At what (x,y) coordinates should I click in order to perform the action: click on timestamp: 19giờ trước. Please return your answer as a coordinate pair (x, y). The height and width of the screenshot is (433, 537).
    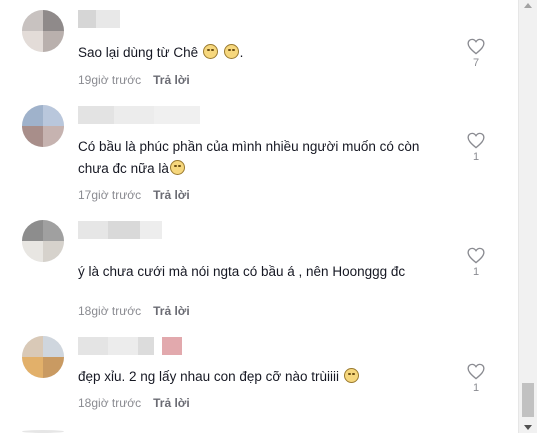
    Looking at the image, I should click on (110, 80).